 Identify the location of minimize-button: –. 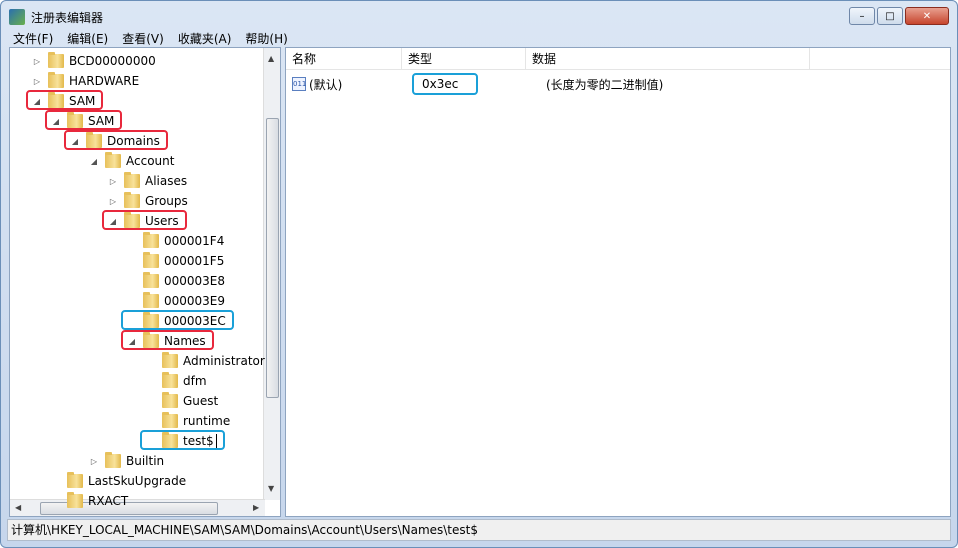
(862, 16).